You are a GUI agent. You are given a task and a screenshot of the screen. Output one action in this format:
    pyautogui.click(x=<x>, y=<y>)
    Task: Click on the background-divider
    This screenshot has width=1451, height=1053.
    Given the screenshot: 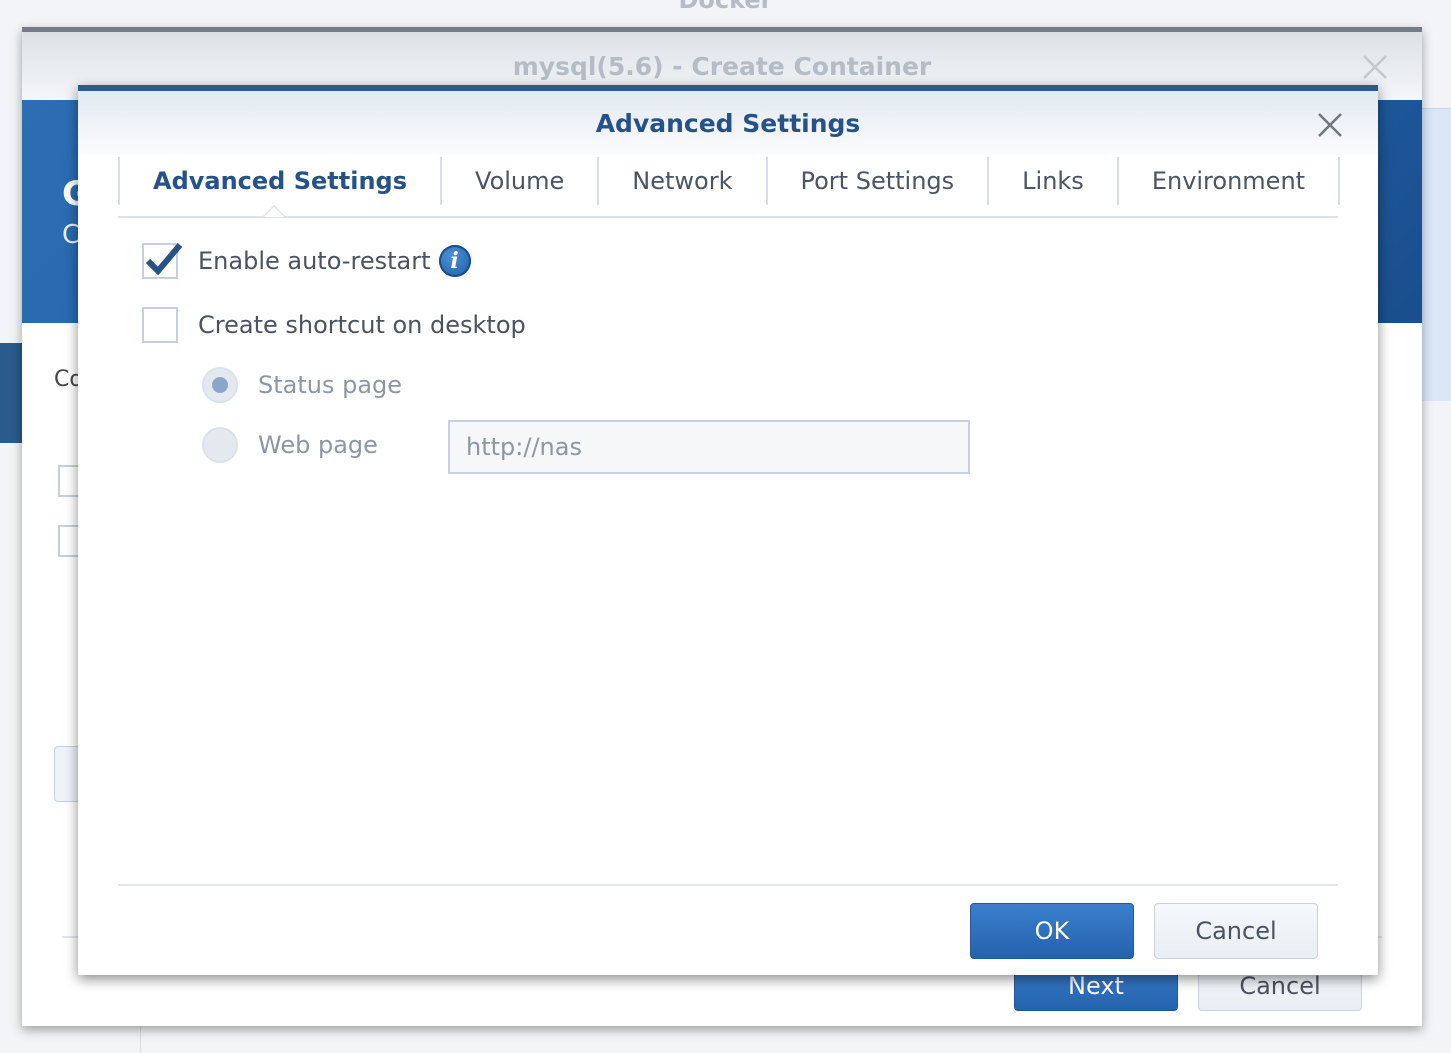 What is the action you would take?
    pyautogui.click(x=140, y=1039)
    